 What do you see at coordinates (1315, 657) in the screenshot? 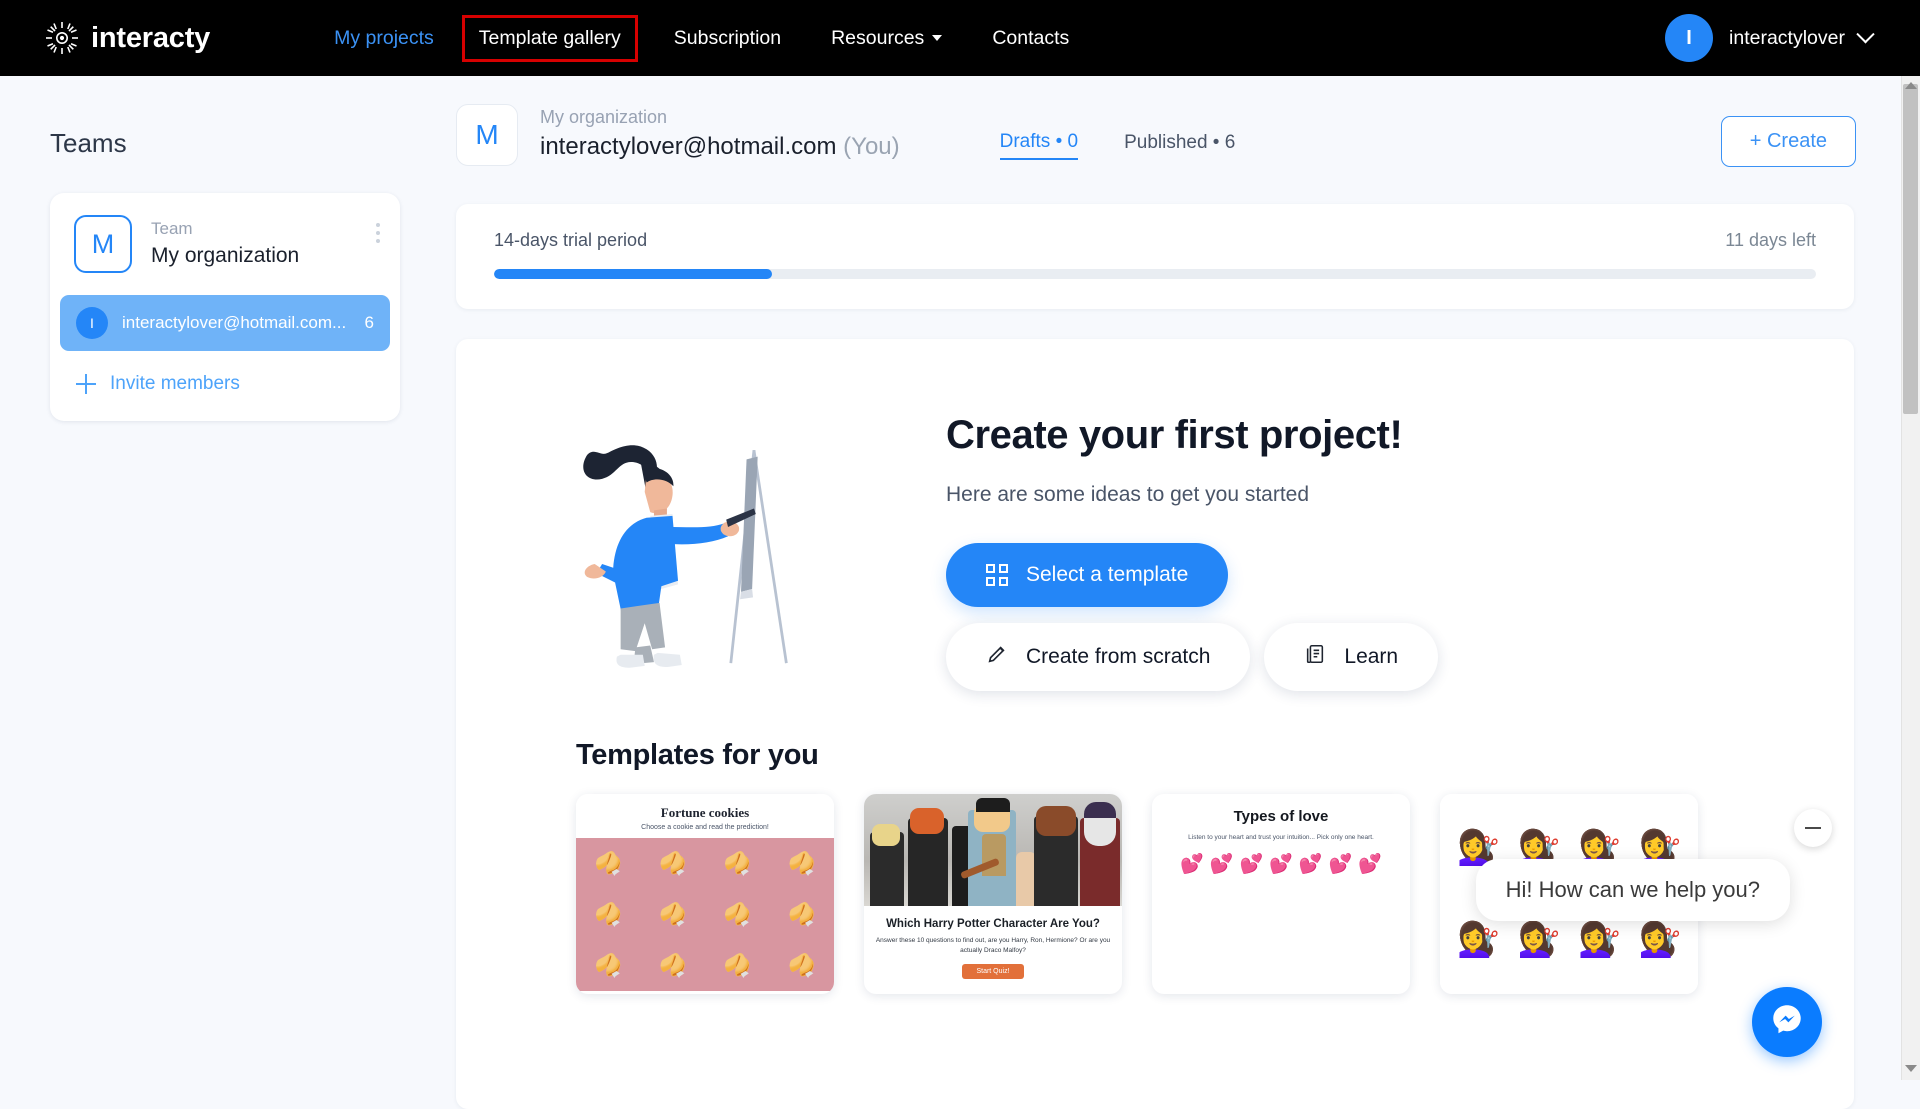
I see `book-icon` at bounding box center [1315, 657].